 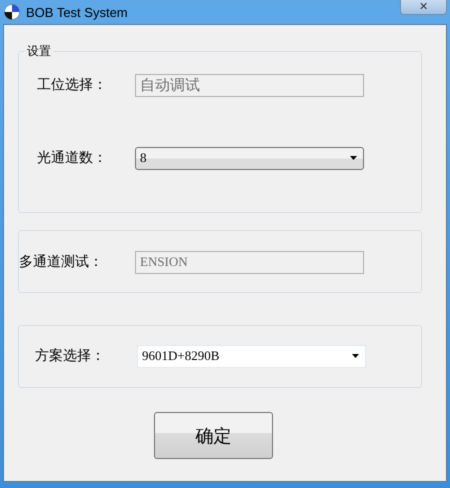 What do you see at coordinates (249, 158) in the screenshot?
I see `dropdown: 8` at bounding box center [249, 158].